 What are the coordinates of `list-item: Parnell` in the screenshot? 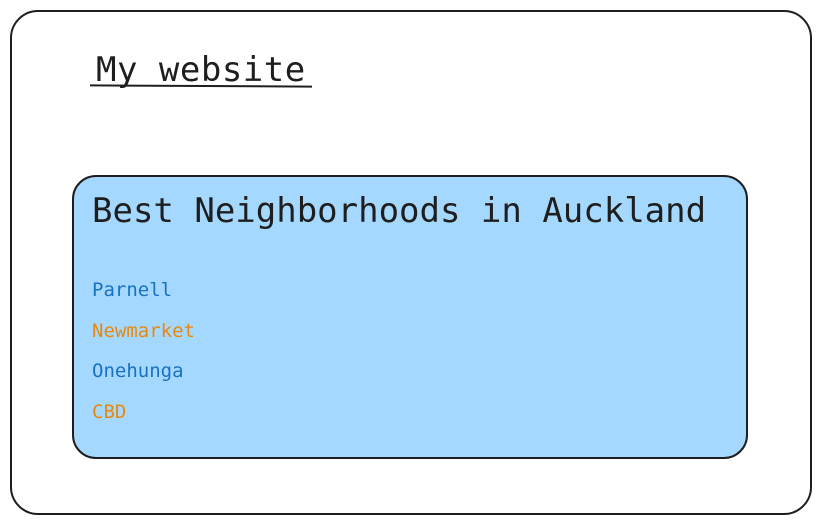 It's located at (143, 298).